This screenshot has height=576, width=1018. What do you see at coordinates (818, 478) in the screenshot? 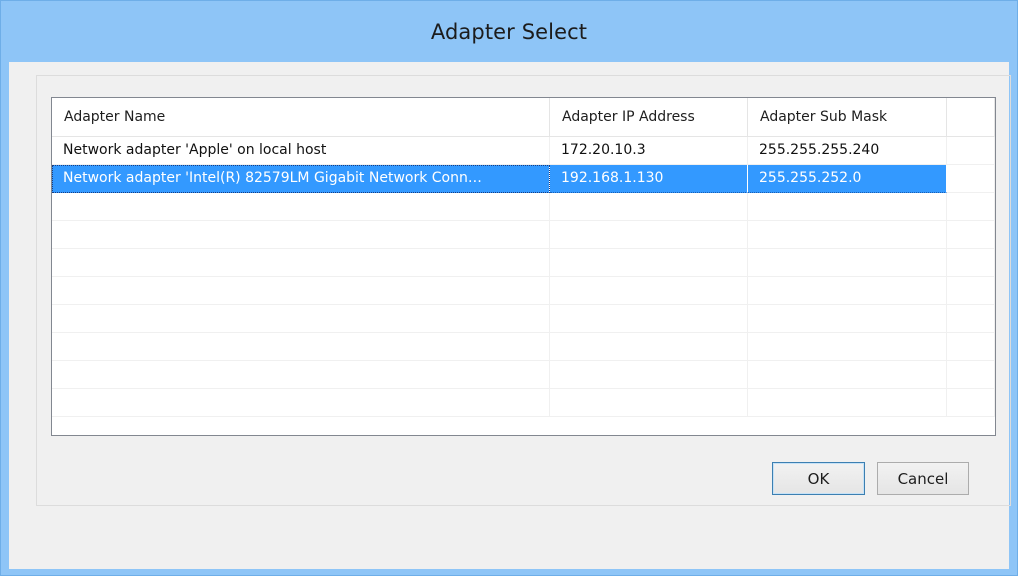
I see `ok-button: OK` at bounding box center [818, 478].